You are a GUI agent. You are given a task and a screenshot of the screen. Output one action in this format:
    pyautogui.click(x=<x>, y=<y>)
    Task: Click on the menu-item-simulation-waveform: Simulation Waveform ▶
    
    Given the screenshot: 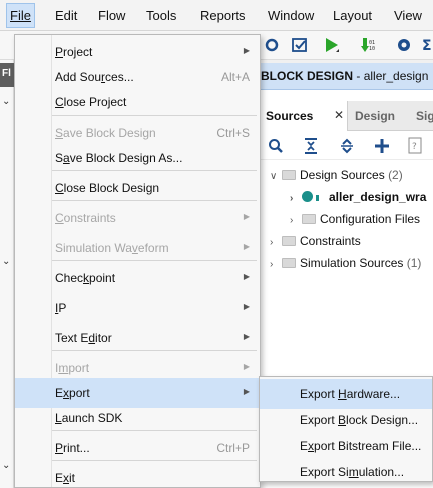 What is the action you would take?
    pyautogui.click(x=137, y=248)
    